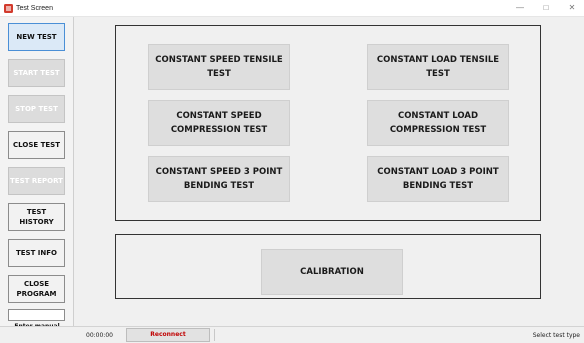  What do you see at coordinates (36, 253) in the screenshot?
I see `test-info-button: TEST INFO` at bounding box center [36, 253].